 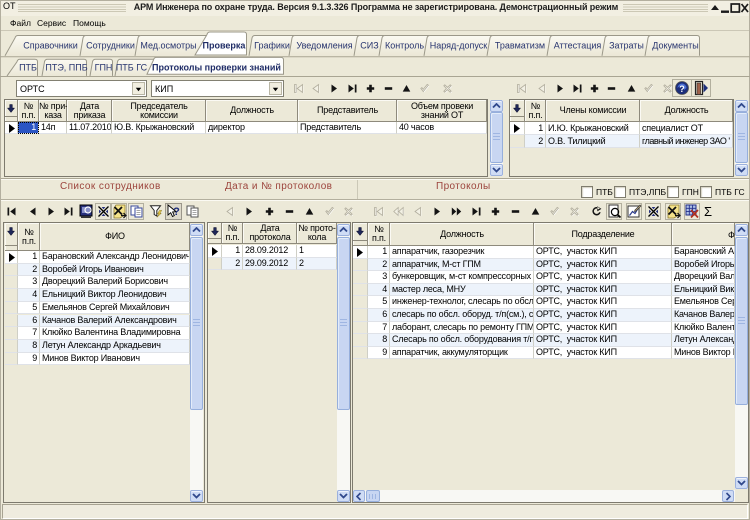 I want to click on svg-text: ГПН, so click(x=104, y=68).